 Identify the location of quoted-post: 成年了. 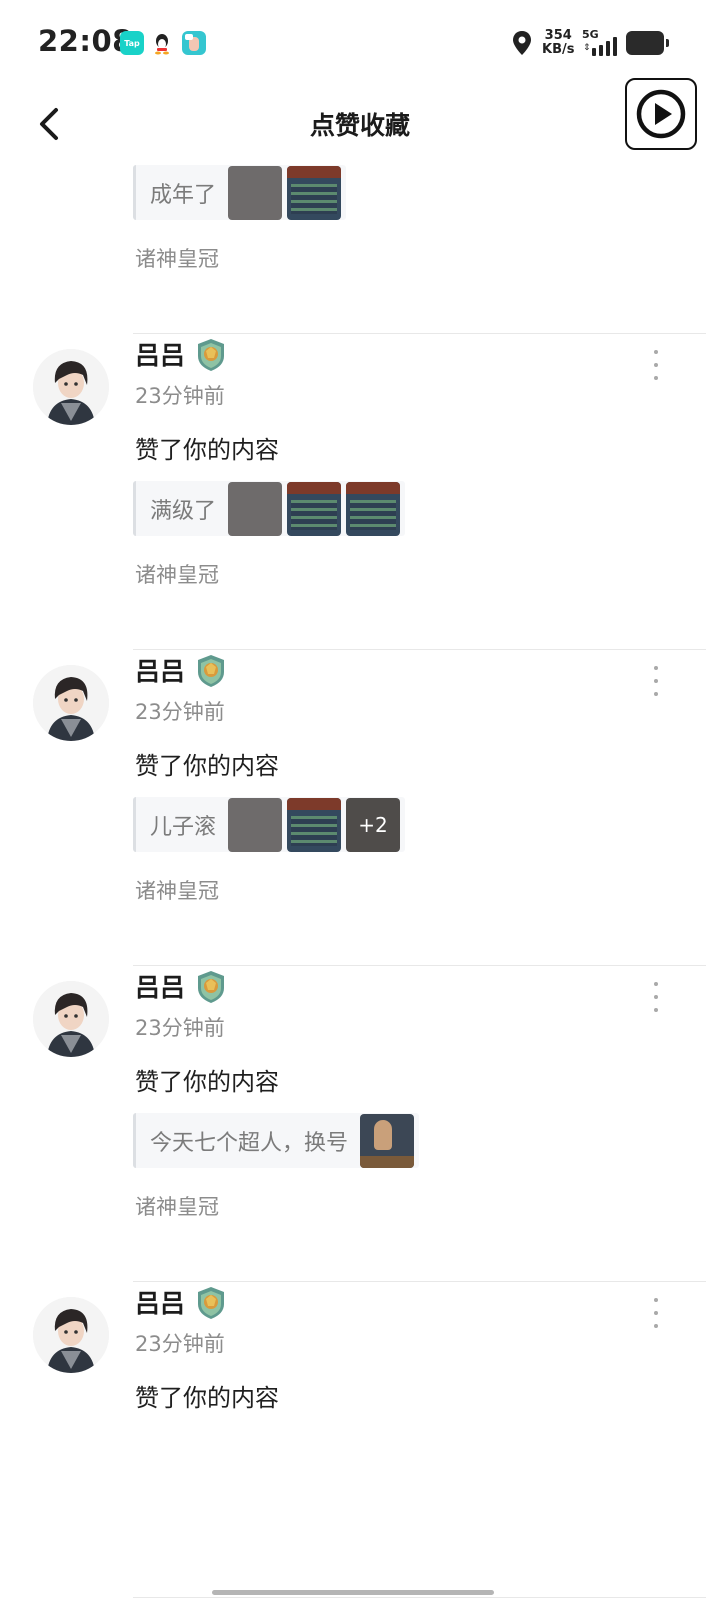
(240, 192).